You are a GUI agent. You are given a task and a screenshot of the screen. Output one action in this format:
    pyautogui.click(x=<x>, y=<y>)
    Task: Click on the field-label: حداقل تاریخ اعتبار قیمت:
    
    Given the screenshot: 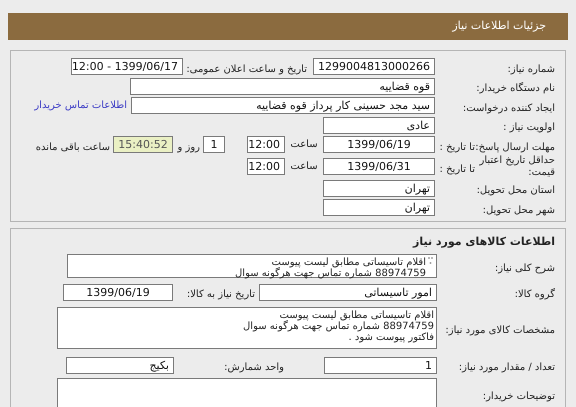 What is the action you would take?
    pyautogui.click(x=517, y=166)
    